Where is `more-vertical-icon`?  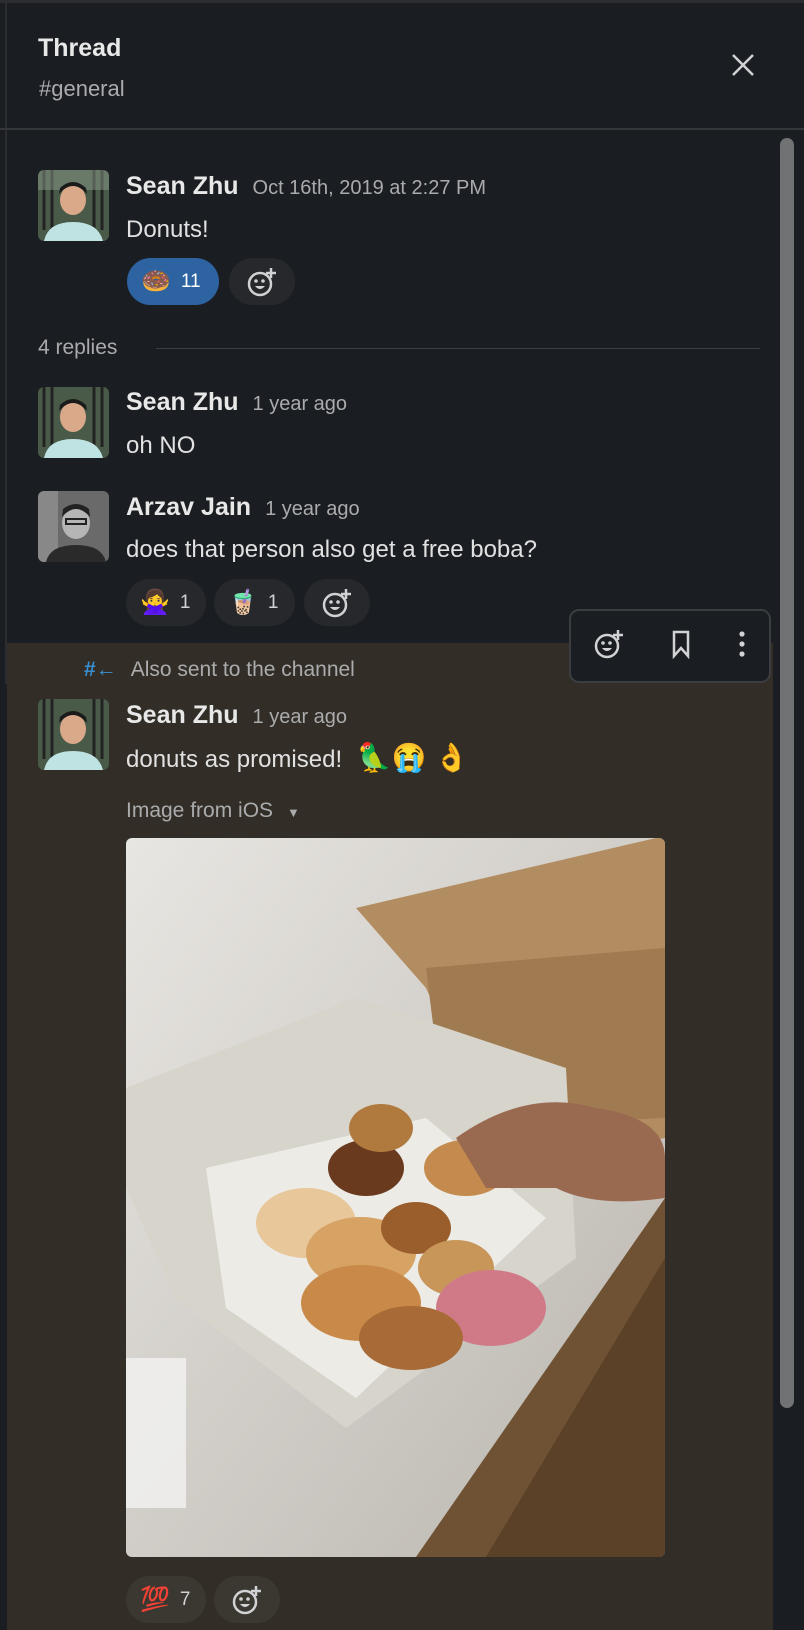
more-vertical-icon is located at coordinates (742, 643).